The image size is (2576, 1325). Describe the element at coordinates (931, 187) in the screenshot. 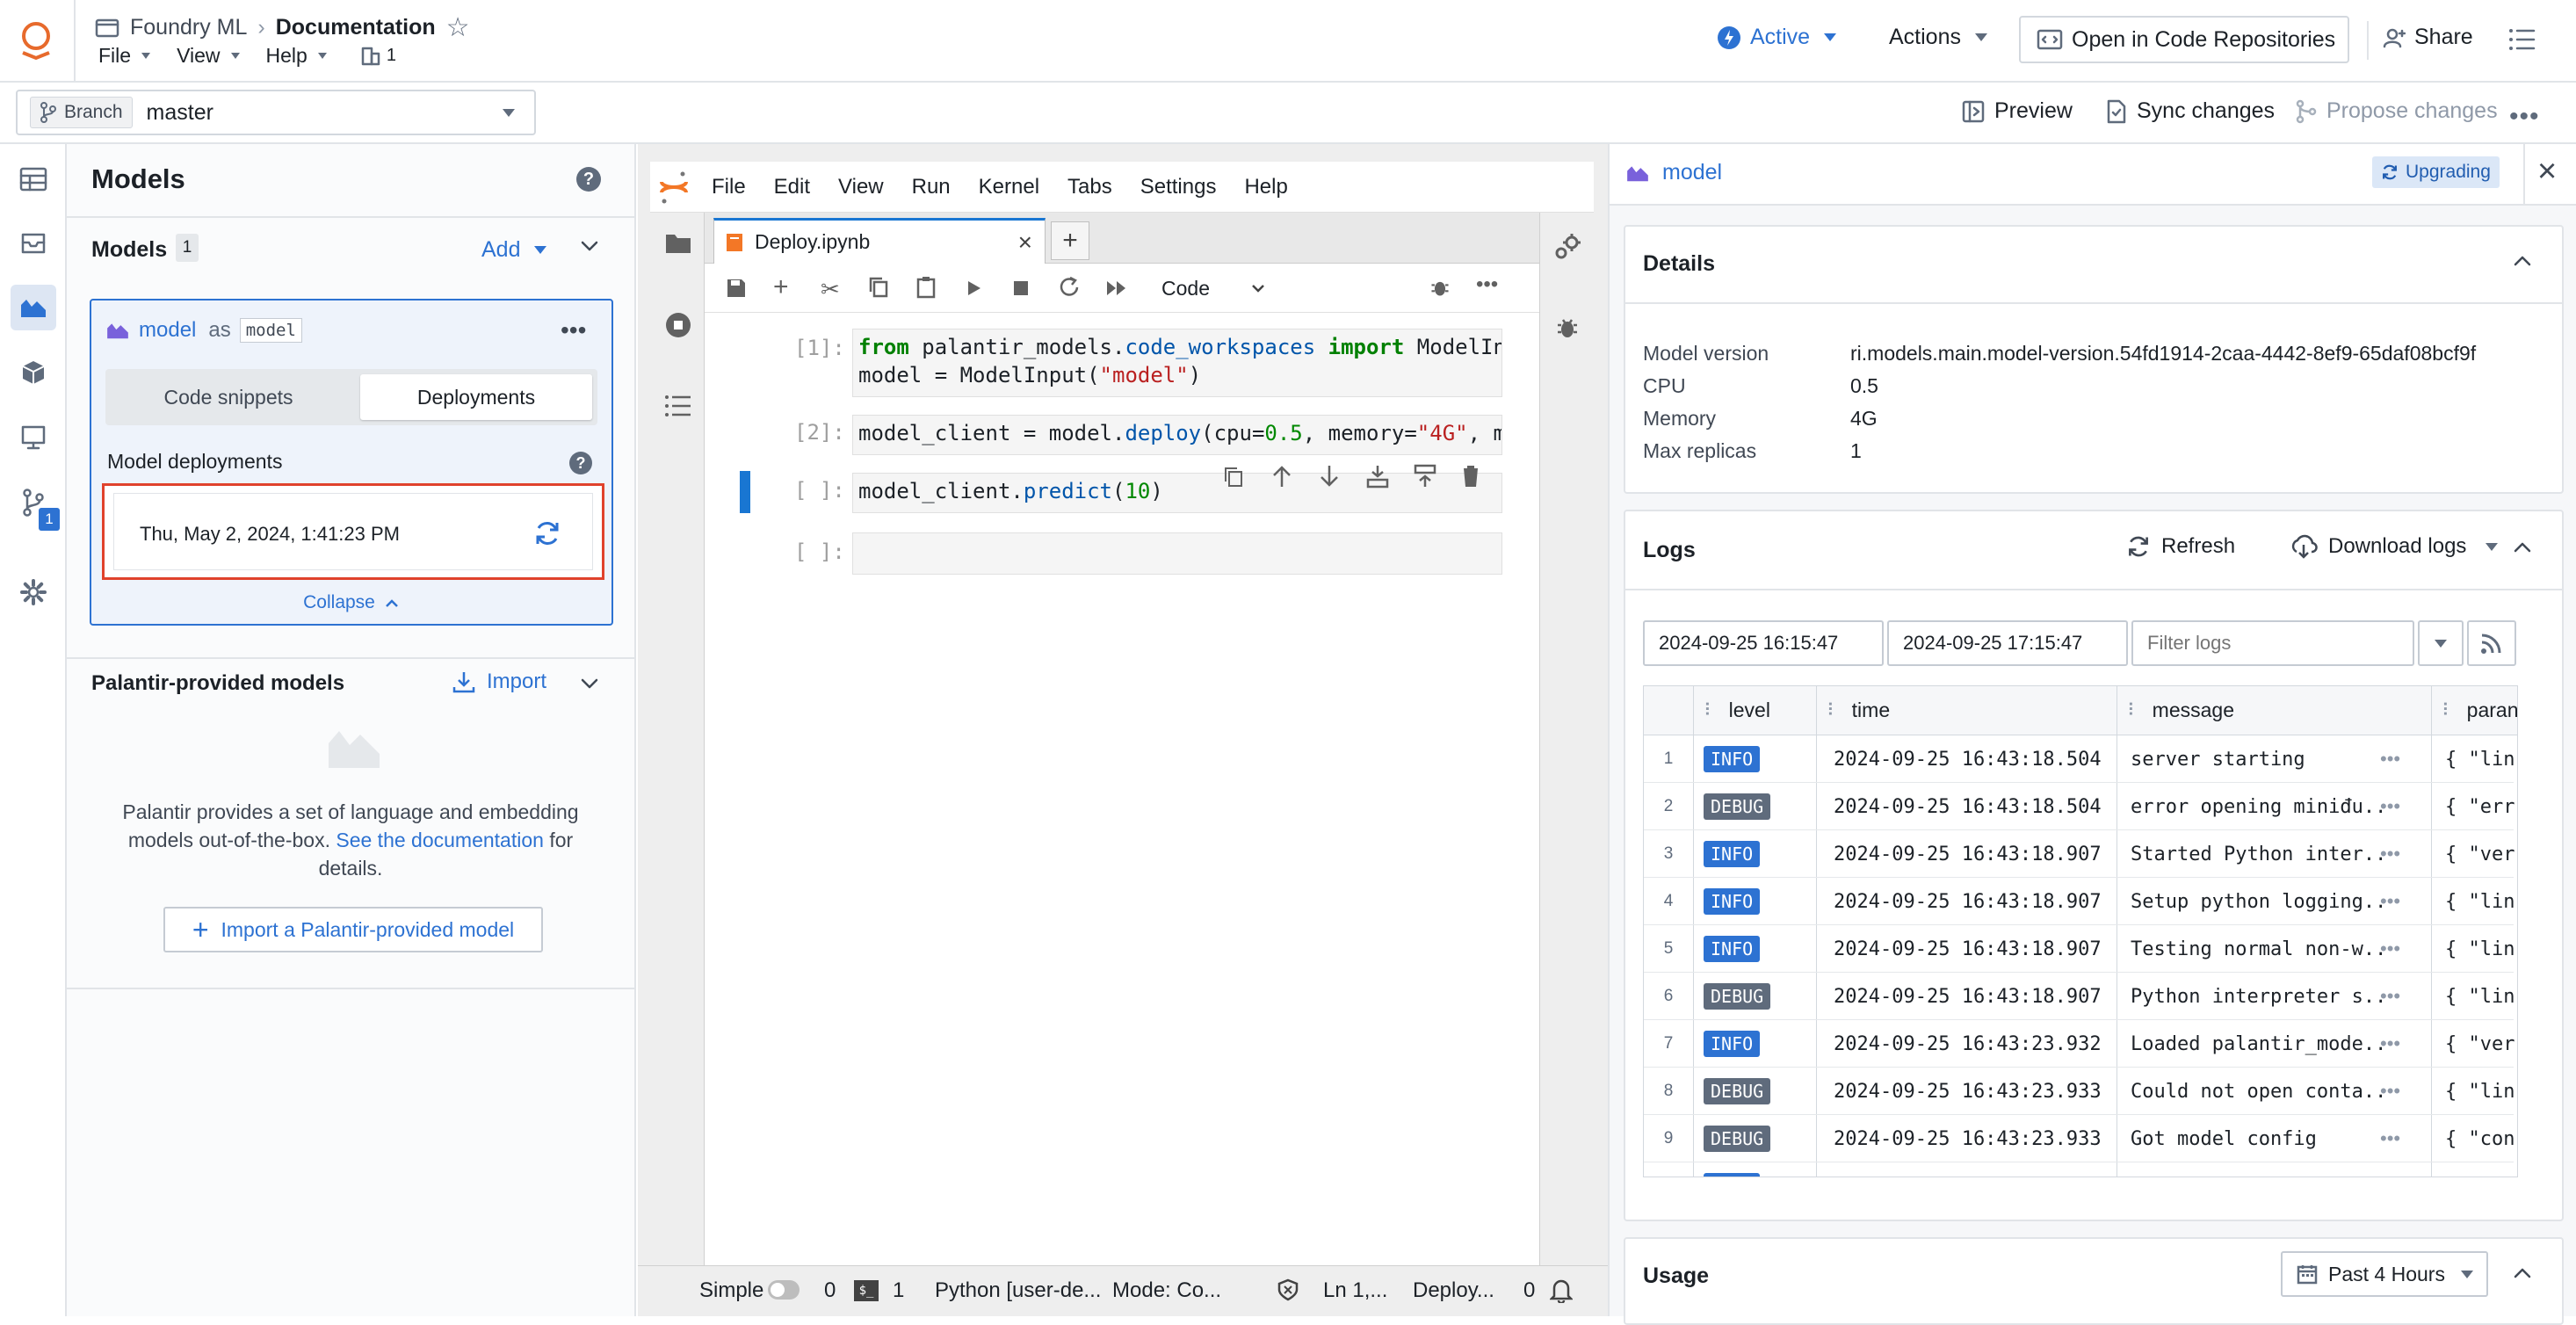

I see `menu-run: Run` at that location.